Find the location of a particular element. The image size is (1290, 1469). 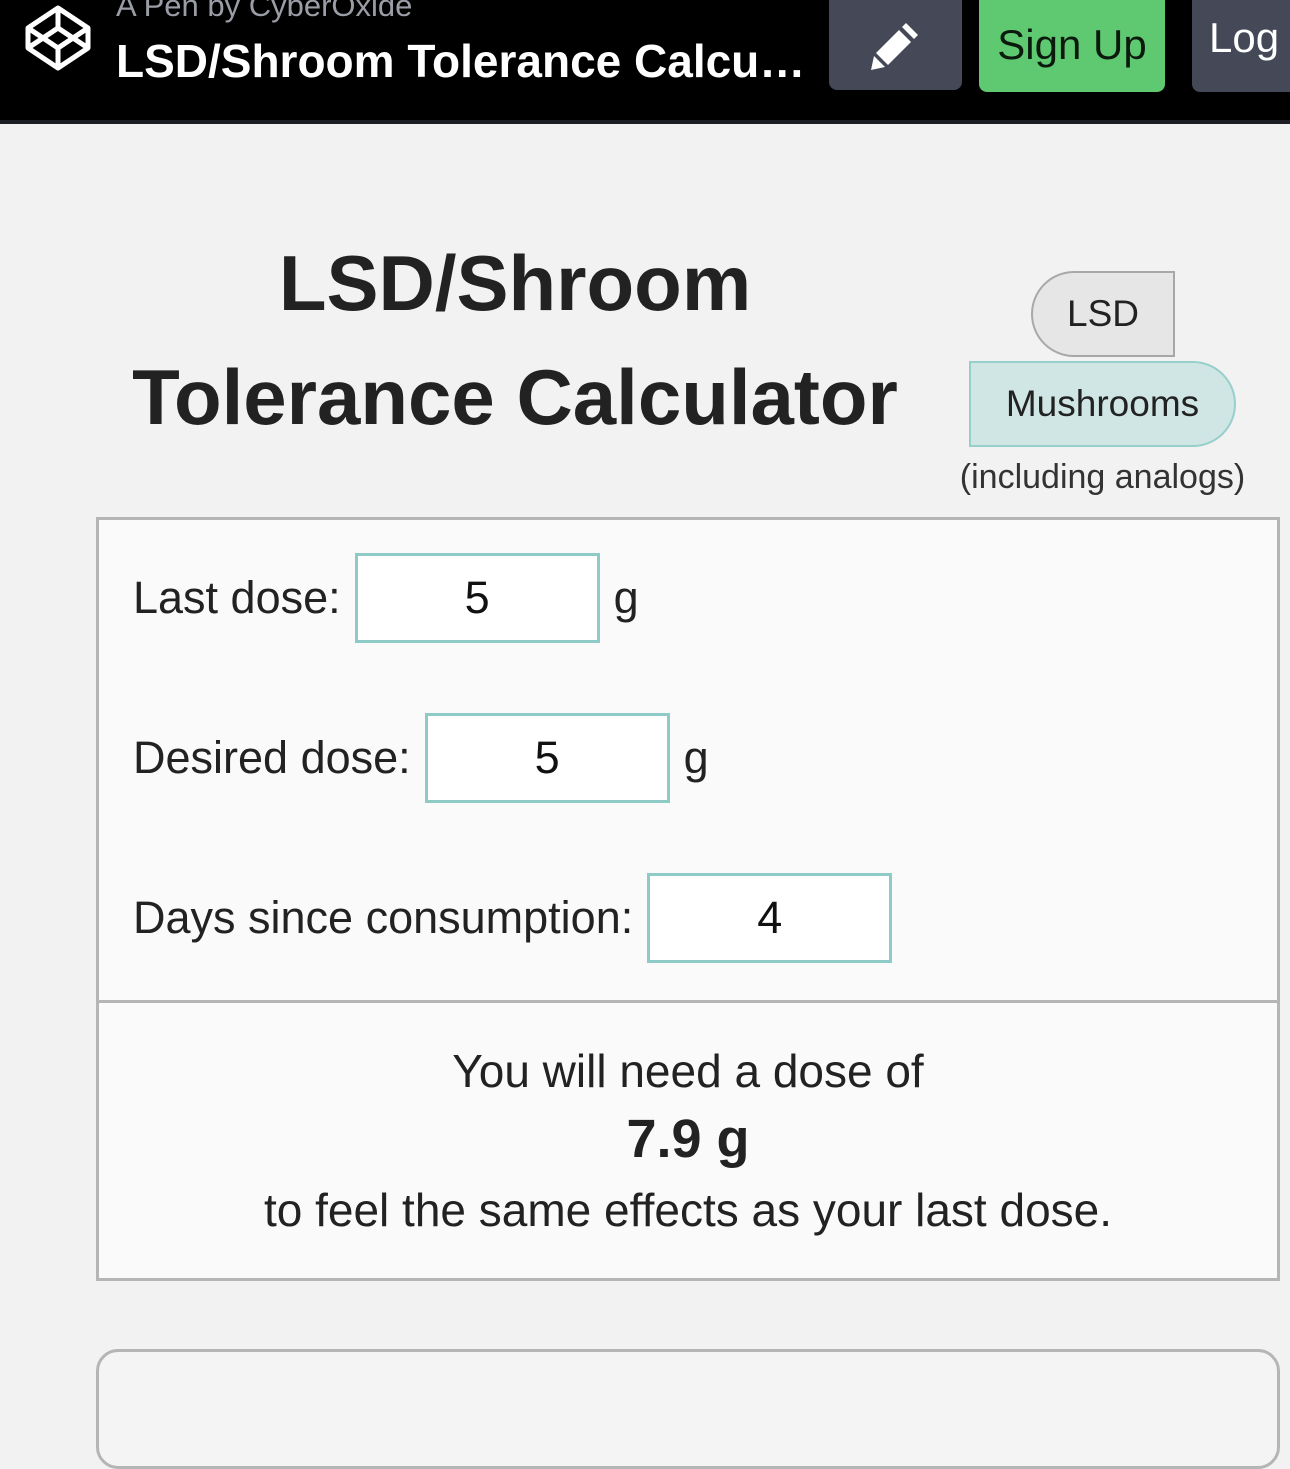

last-dose-row: Last dose: g is located at coordinates (386, 598).